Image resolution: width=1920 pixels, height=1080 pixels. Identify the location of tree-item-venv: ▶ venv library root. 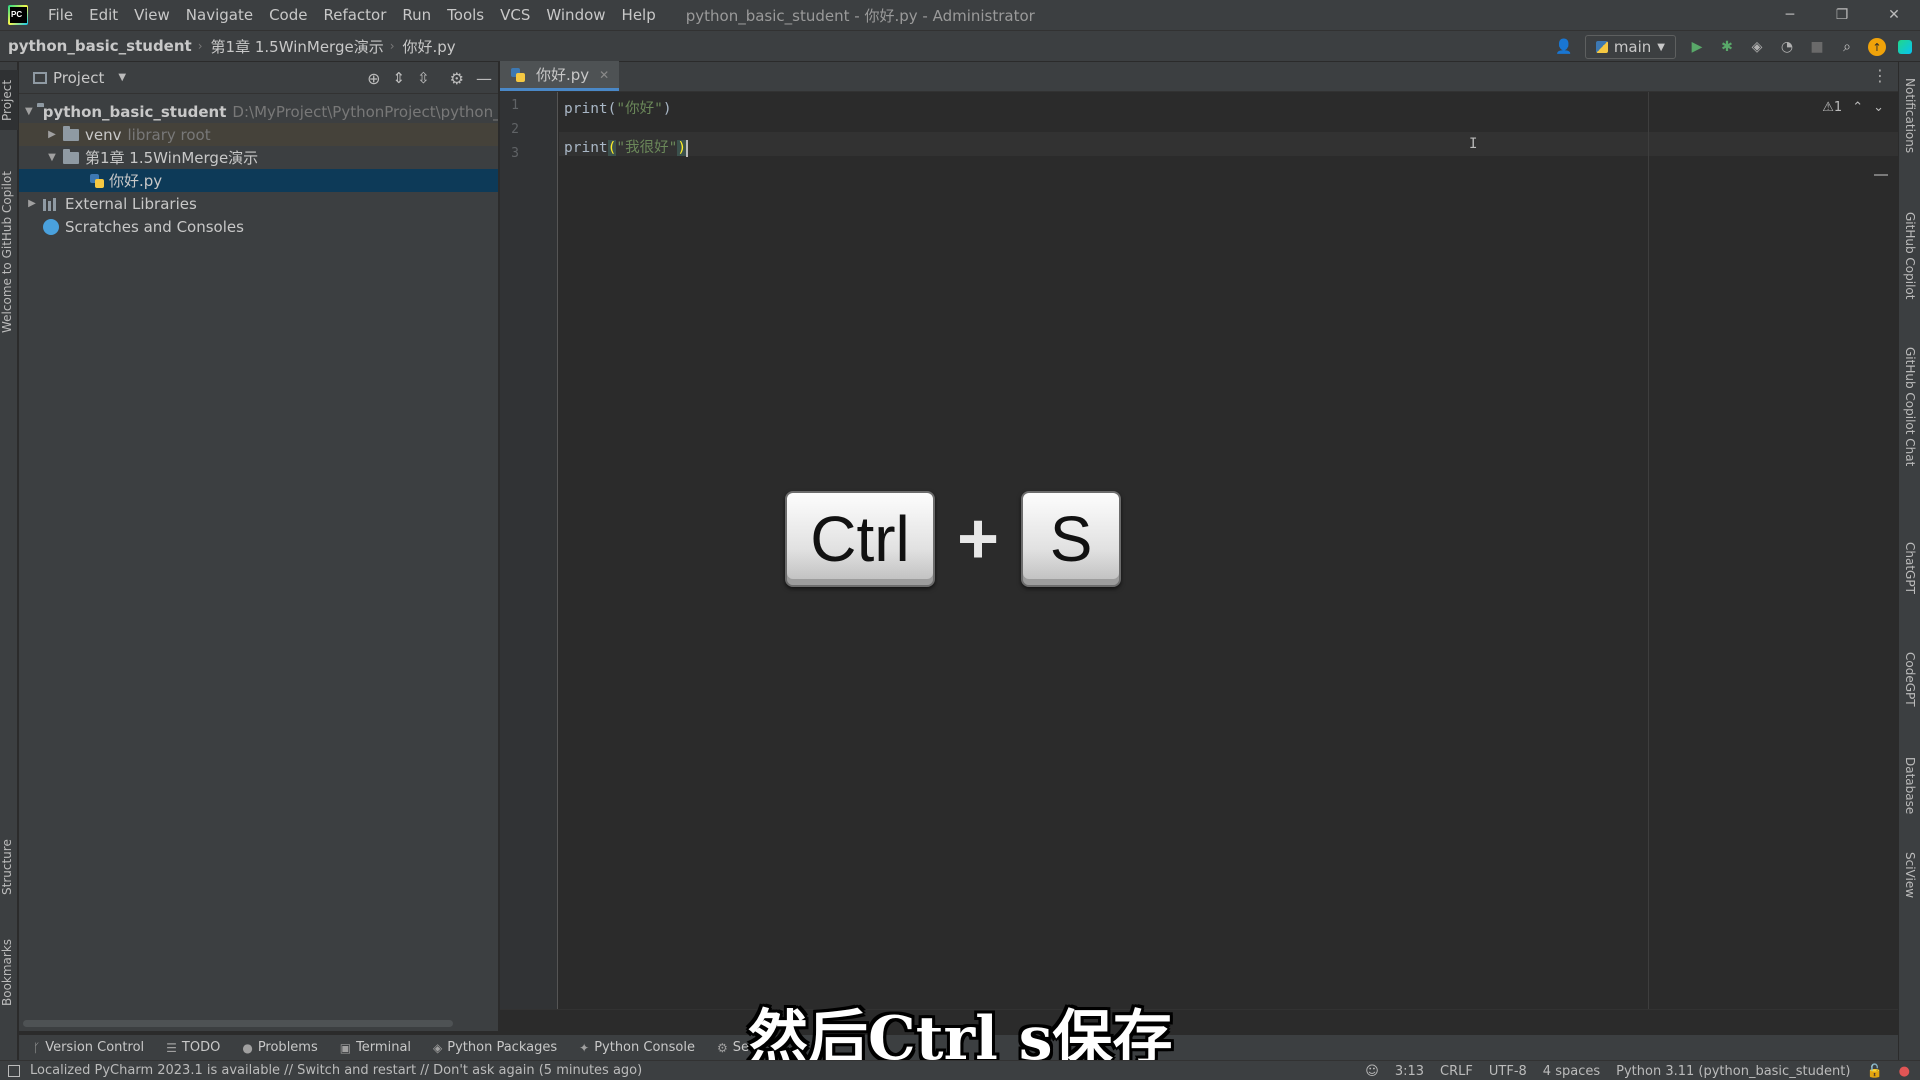
(258, 134).